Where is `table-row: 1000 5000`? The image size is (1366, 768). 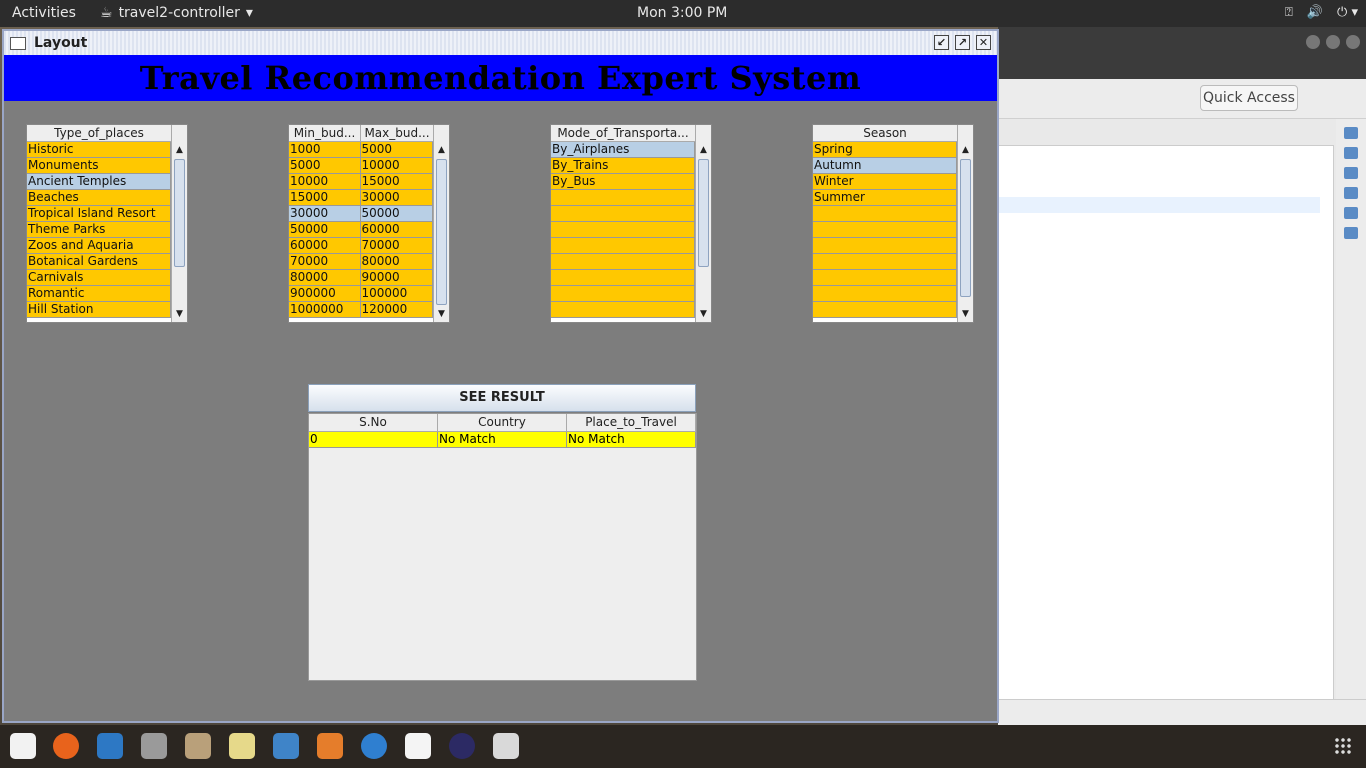
table-row: 1000 5000 is located at coordinates (361, 150).